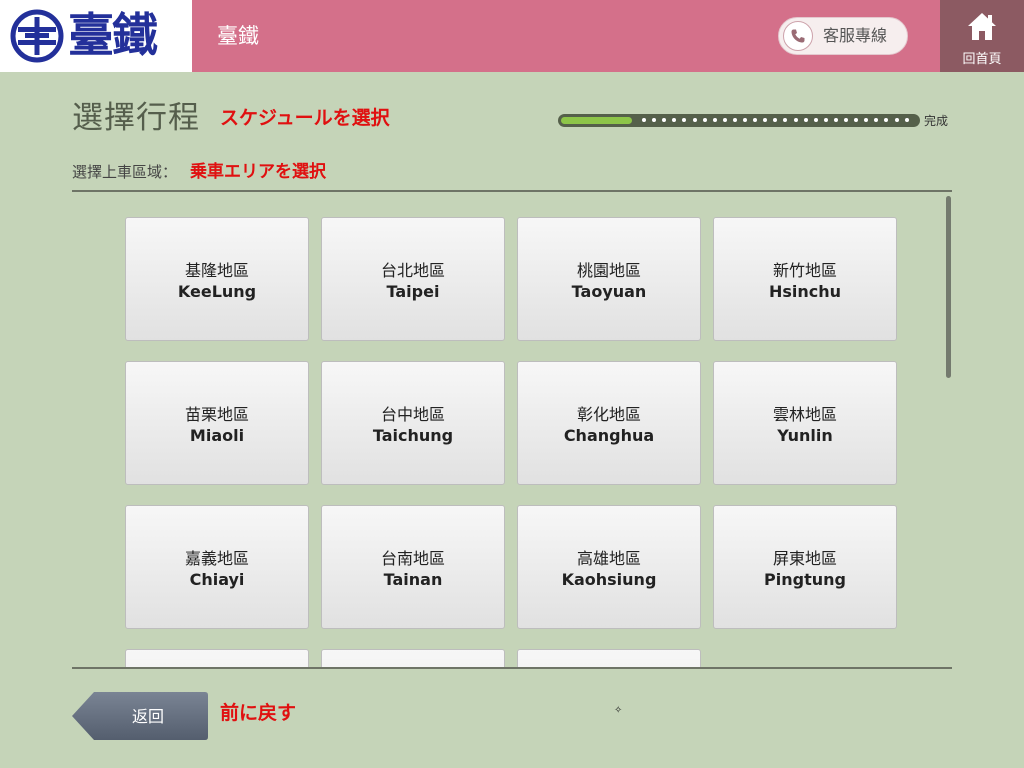 The width and height of the screenshot is (1024, 768). Describe the element at coordinates (412, 414) in the screenshot. I see `region-name-zh: 台中地區` at that location.